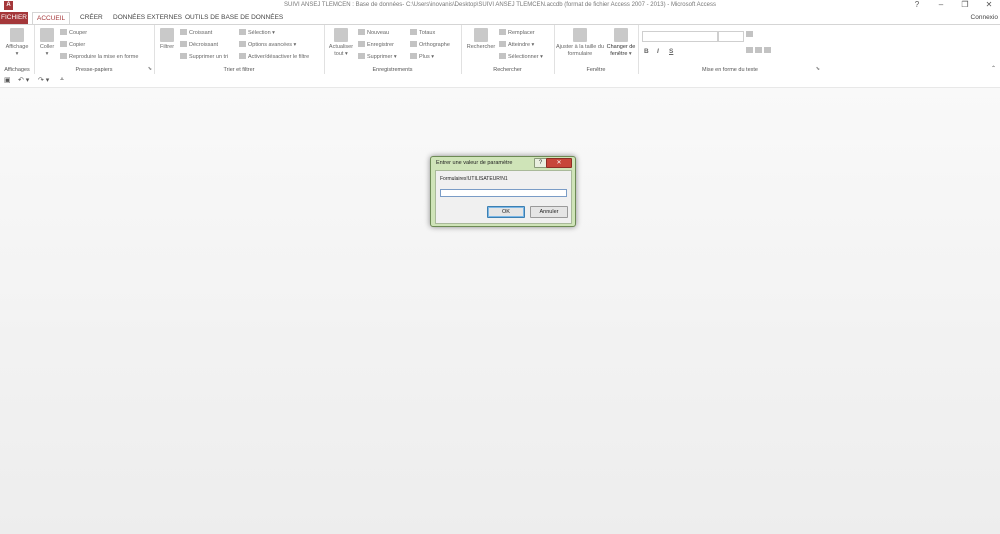  Describe the element at coordinates (993, 68) in the screenshot. I see `collapse-ribbon-icon: ⌃` at that location.